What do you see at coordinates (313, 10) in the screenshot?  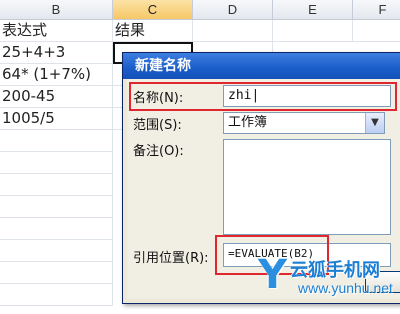 I see `column-header-e: E` at bounding box center [313, 10].